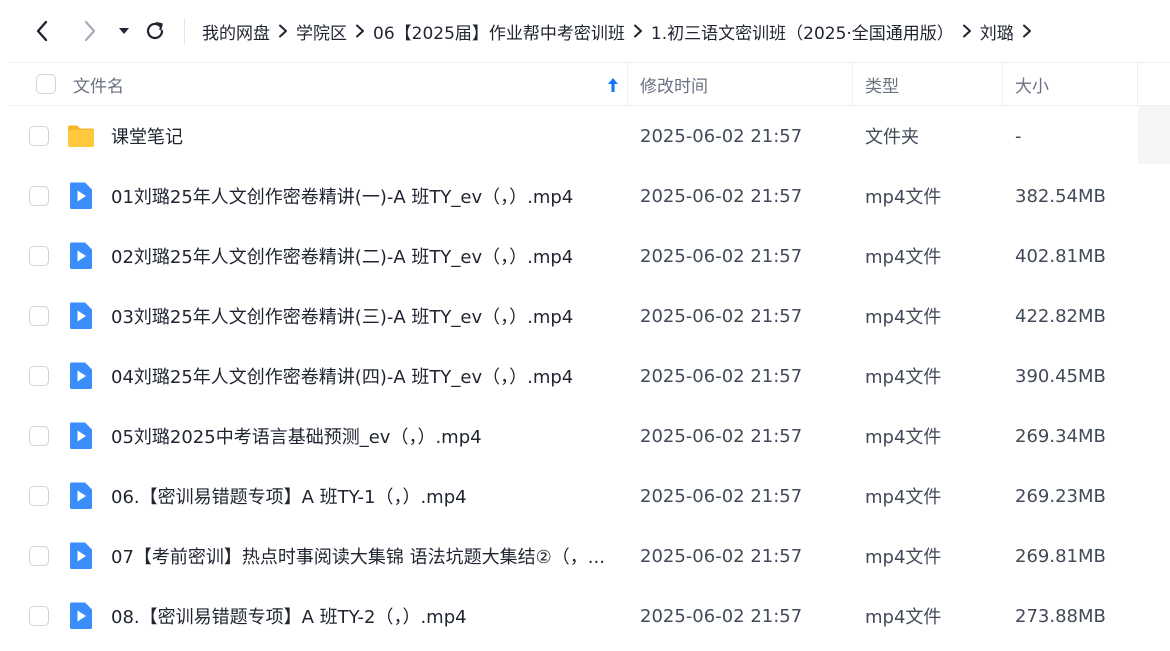 This screenshot has width=1170, height=651. I want to click on file-name-cell: 02刘璐25年人文创作密卷精讲(二)-A 班TY_ev（，）.mp4, so click(363, 256).